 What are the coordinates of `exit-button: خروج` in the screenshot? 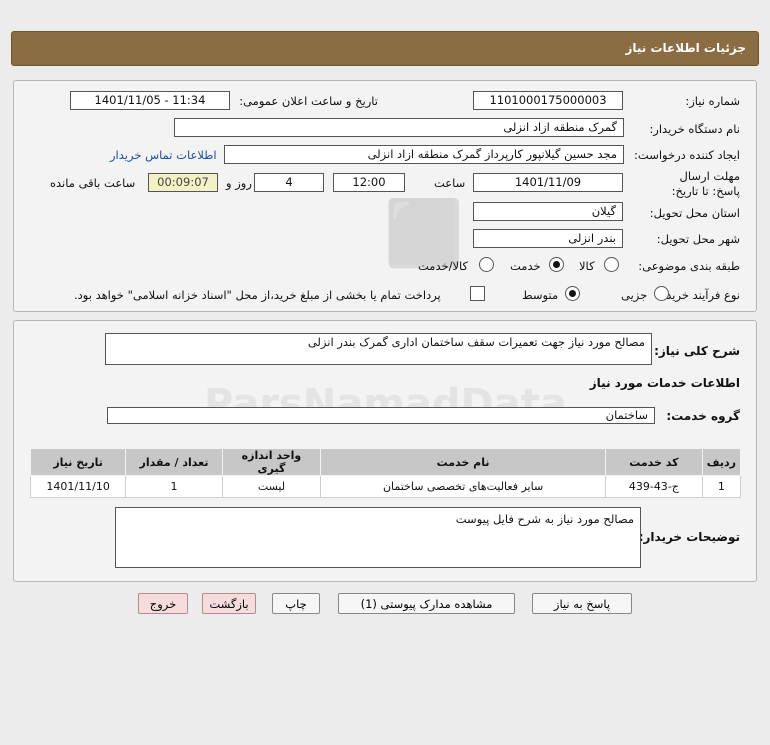 It's located at (163, 603).